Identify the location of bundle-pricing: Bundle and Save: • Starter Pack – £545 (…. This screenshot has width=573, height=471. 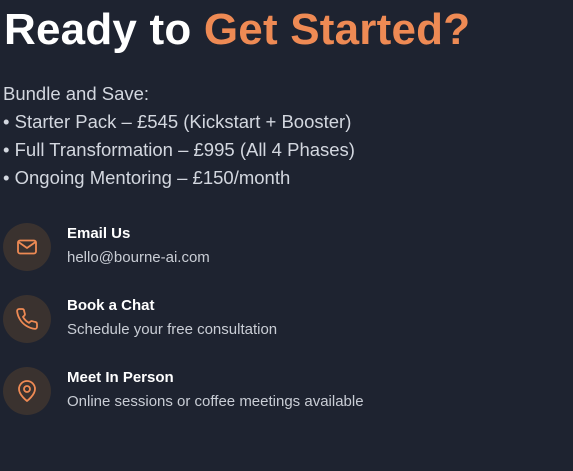
(179, 136).